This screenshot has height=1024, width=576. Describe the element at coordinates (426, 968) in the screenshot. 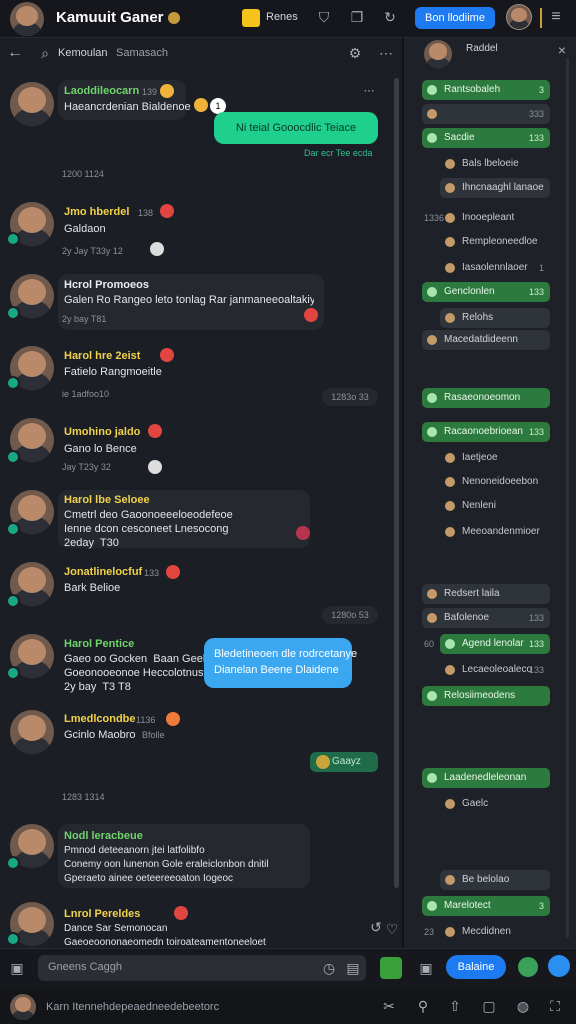

I see `file-icon: ▣` at that location.